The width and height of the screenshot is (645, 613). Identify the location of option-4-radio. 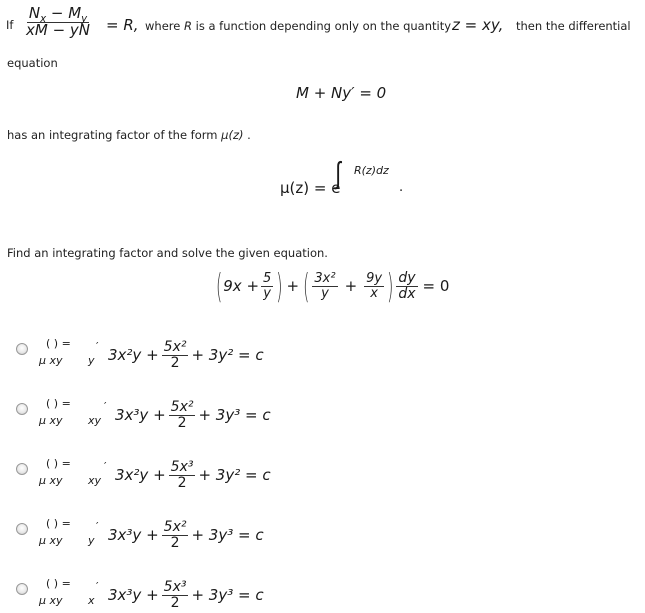
(22, 529).